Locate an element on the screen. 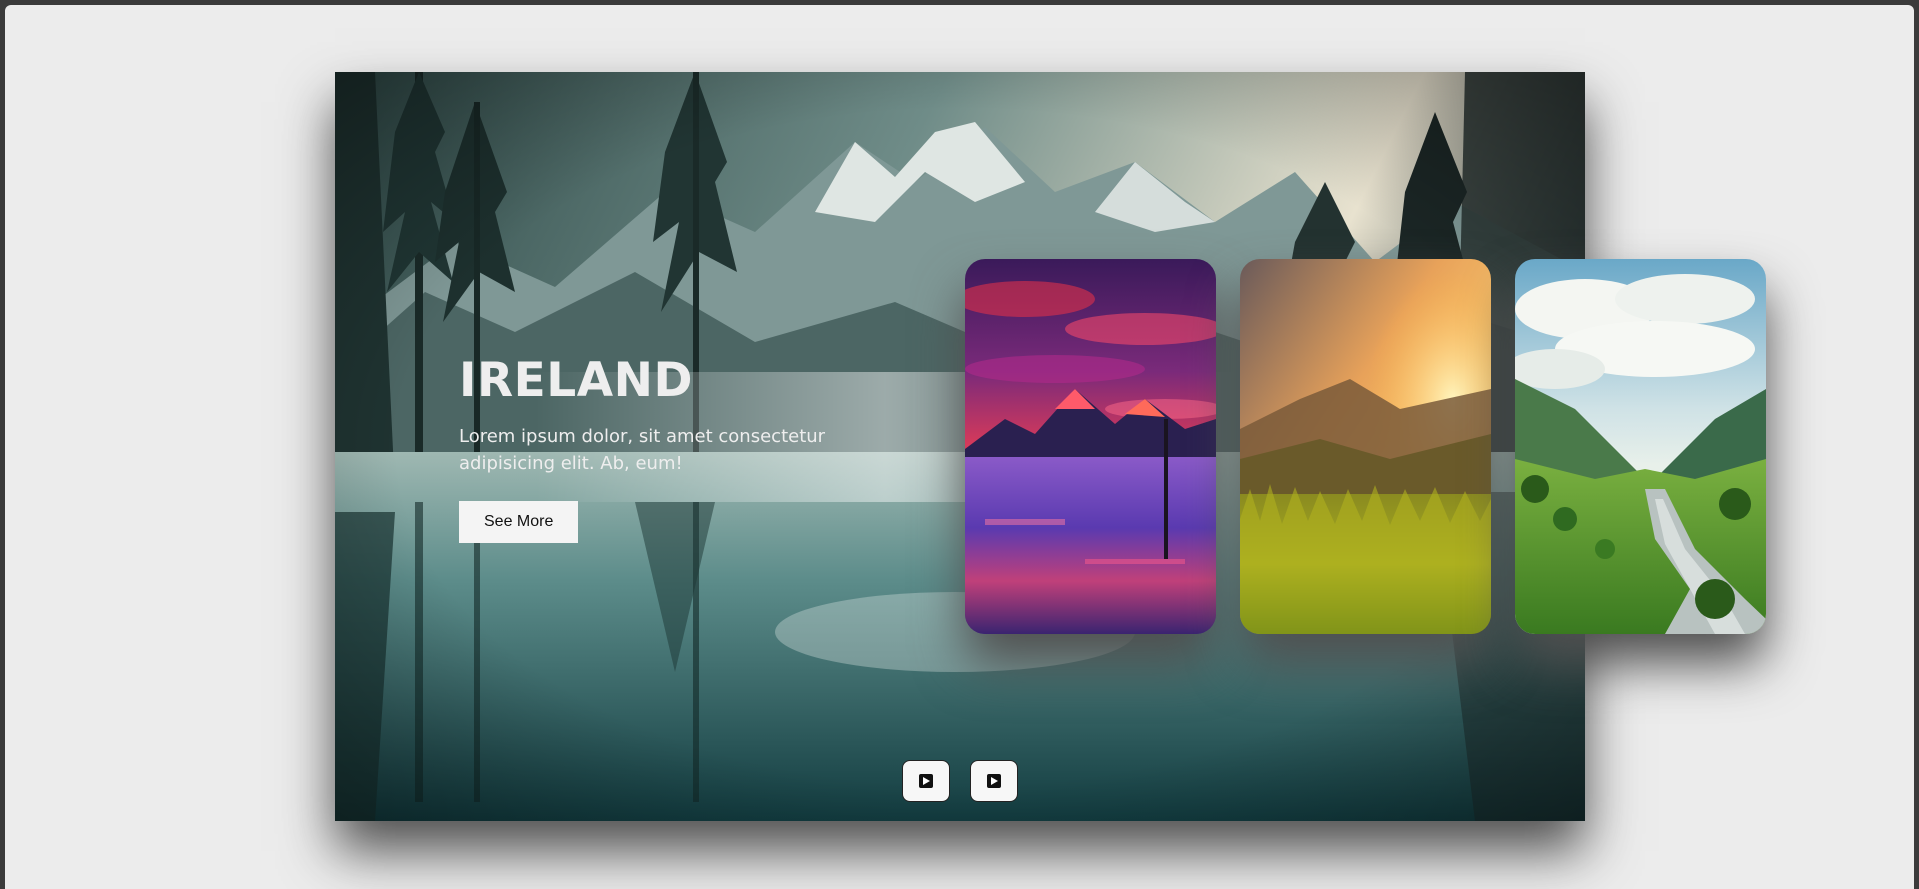 This screenshot has width=1919, height=889. slider-controls is located at coordinates (960, 781).